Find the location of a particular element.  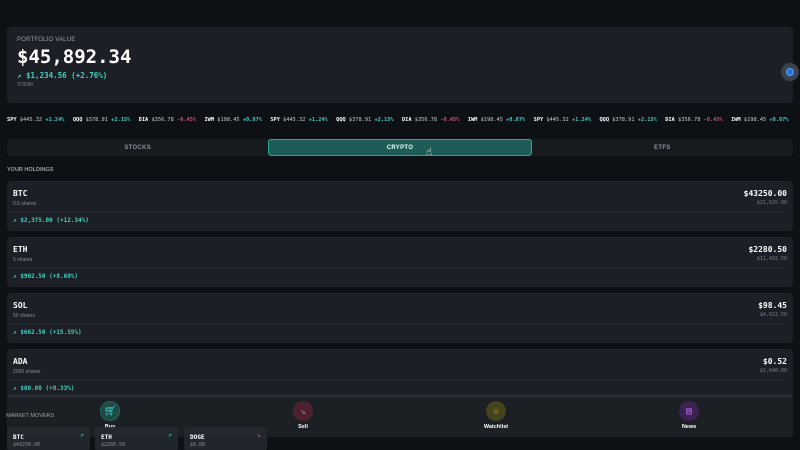

buy-button: 🛒︎Buy is located at coordinates (110, 415).